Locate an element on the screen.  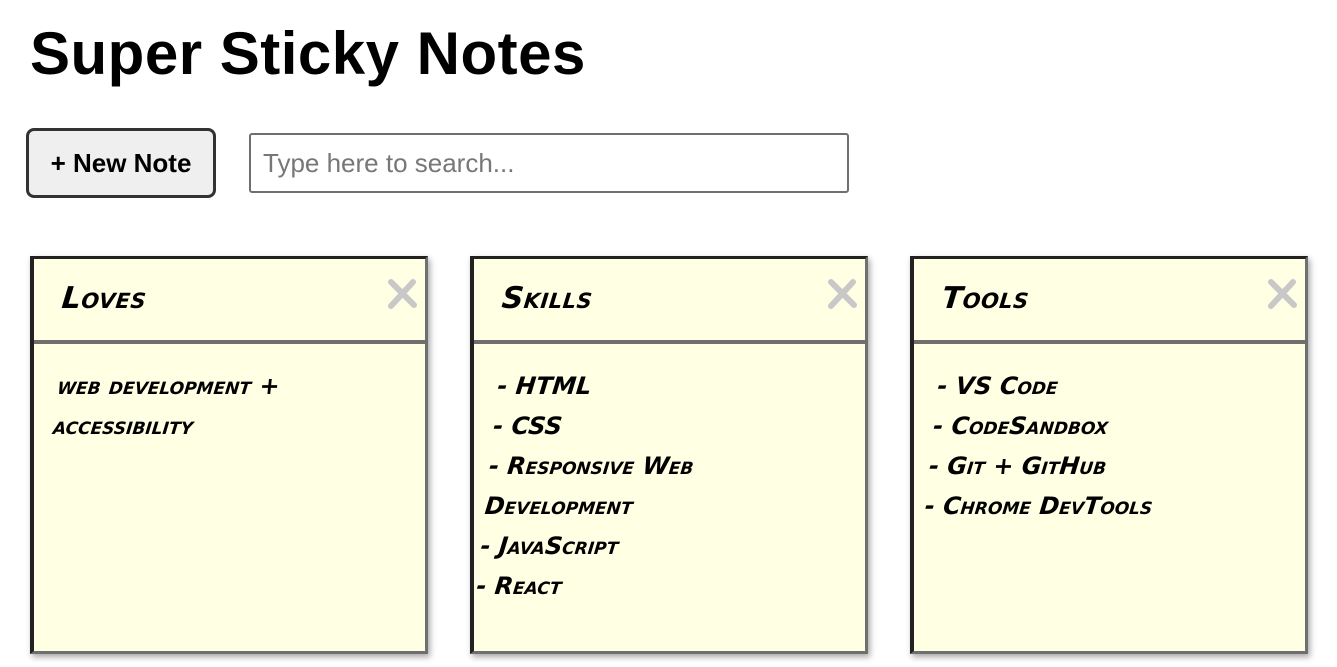
note-line: - HTML is located at coordinates (545, 386).